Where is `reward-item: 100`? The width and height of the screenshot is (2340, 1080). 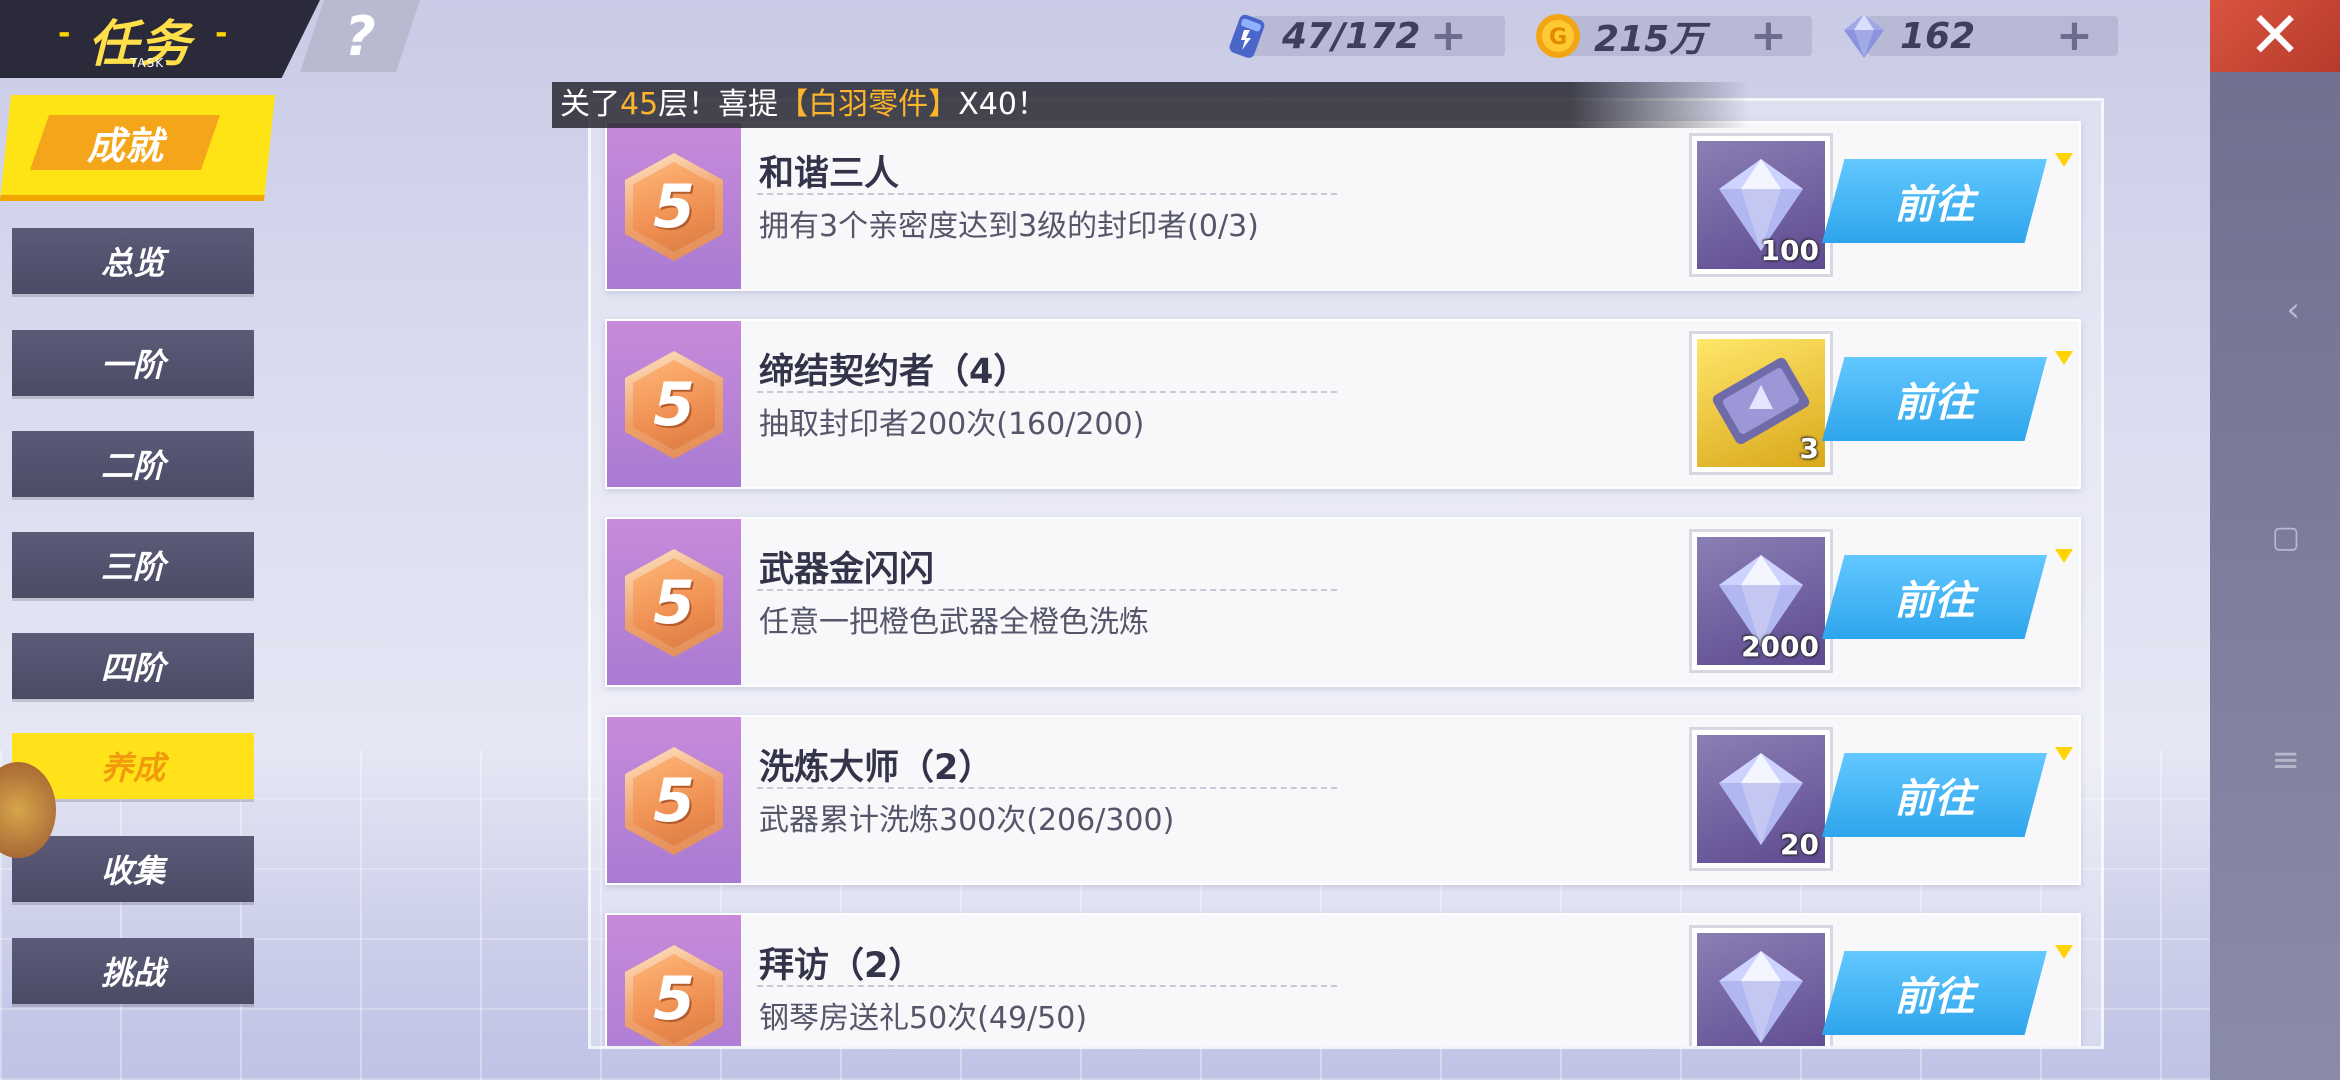
reward-item: 100 is located at coordinates (1761, 205).